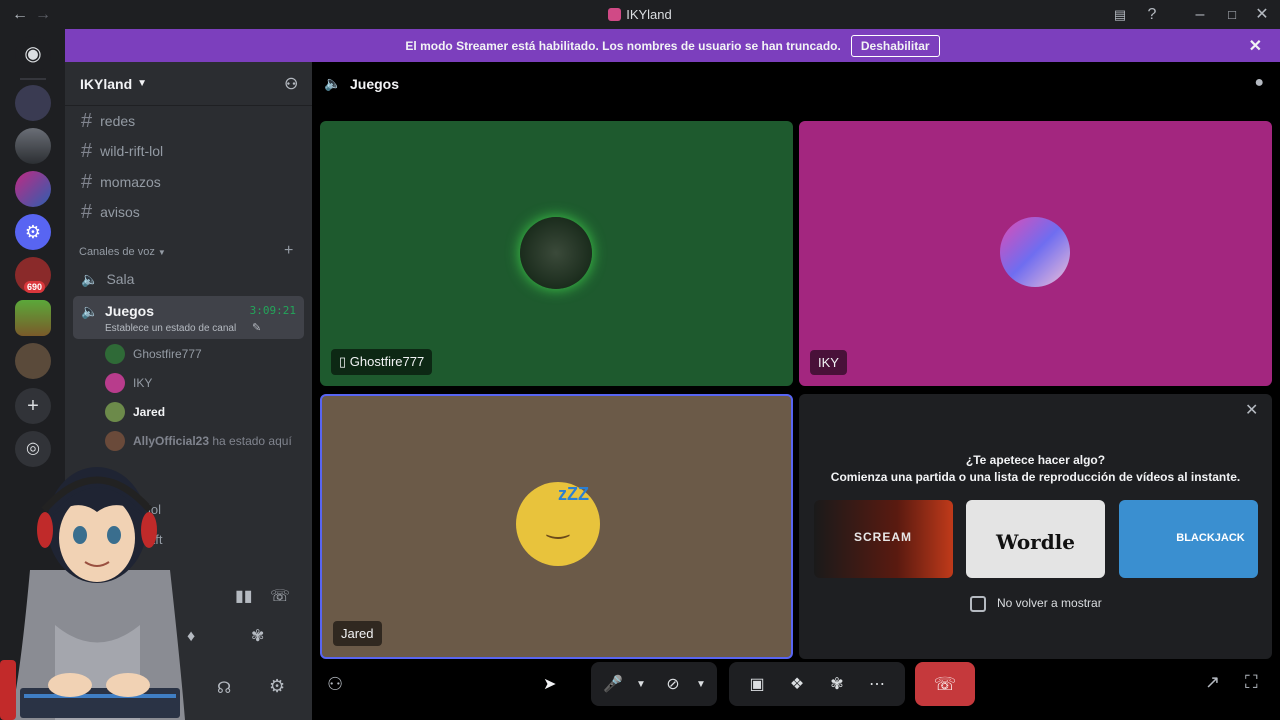 This screenshot has width=1280, height=720. I want to click on card-label: BLACKJACK, so click(1210, 538).